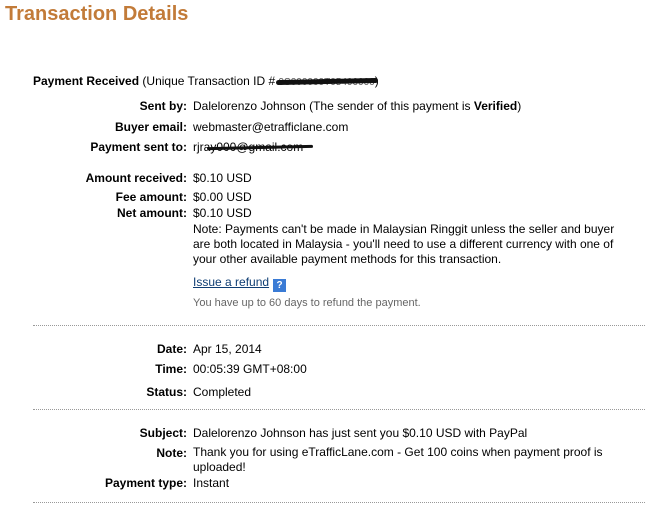  Describe the element at coordinates (271, 127) in the screenshot. I see `buyer-email-value: webmaster@etrafficlane.com` at that location.